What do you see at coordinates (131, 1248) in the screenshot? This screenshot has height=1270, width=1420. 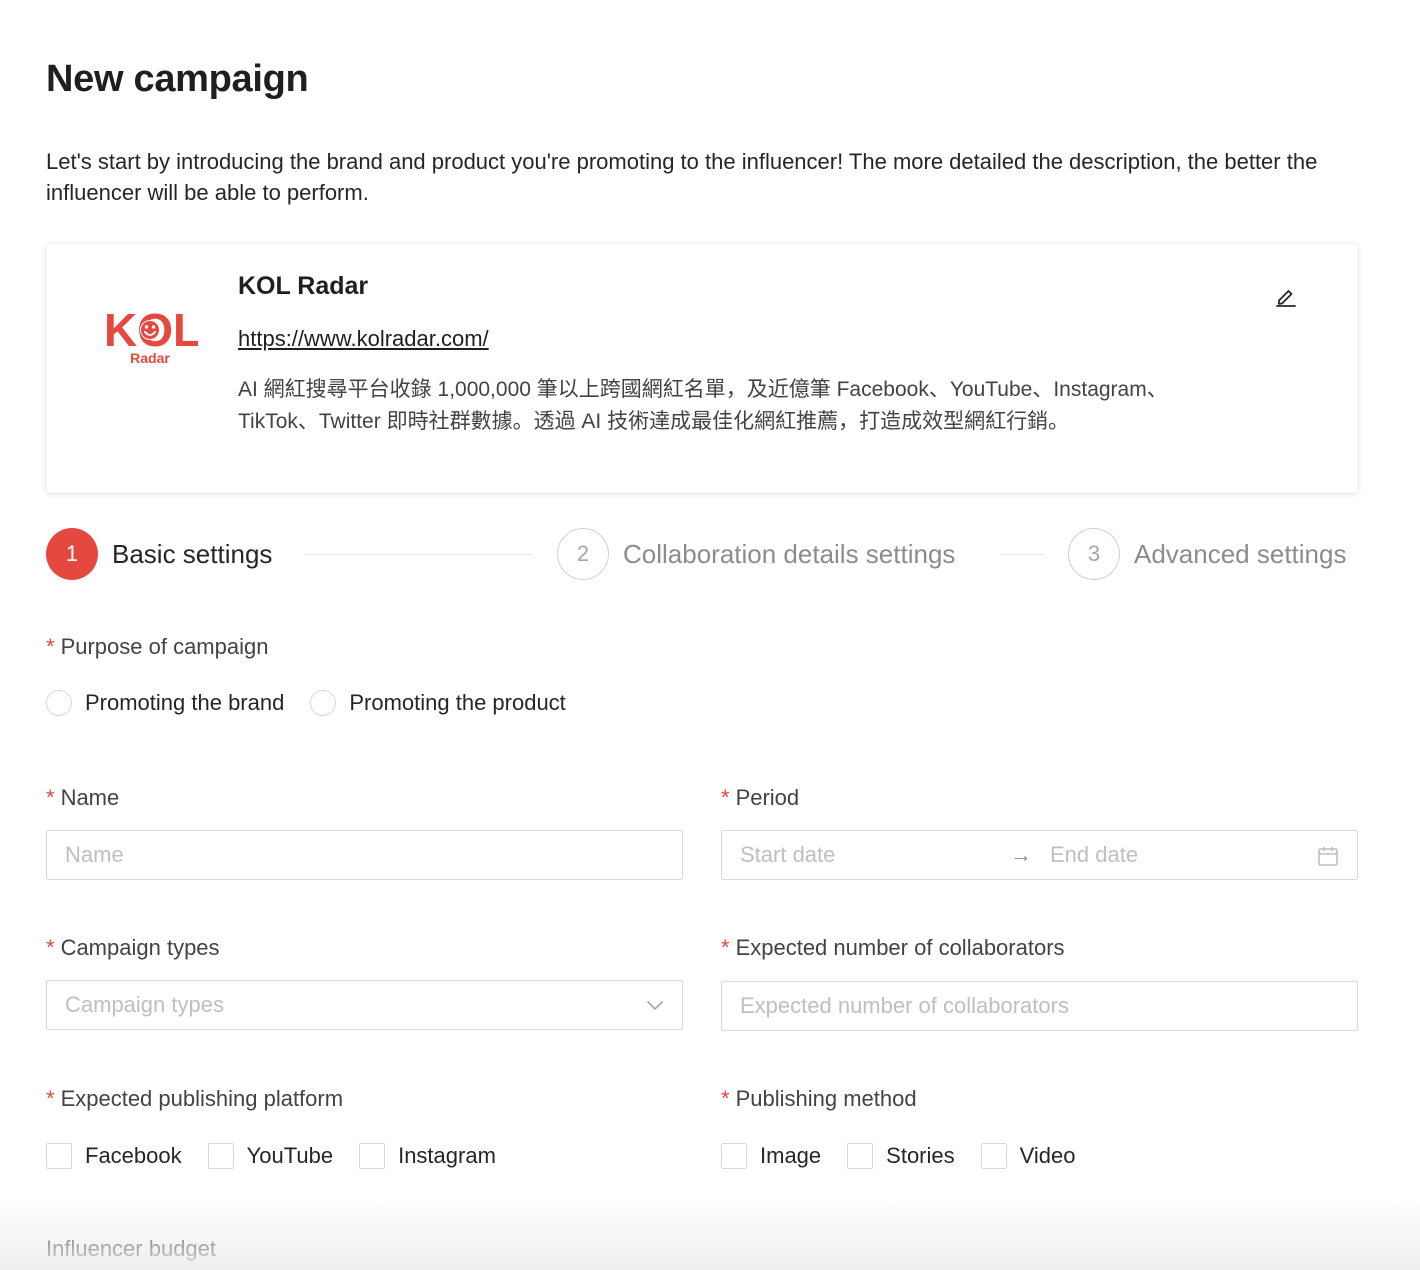 I see `influencer-budget-label: Influencer budget` at bounding box center [131, 1248].